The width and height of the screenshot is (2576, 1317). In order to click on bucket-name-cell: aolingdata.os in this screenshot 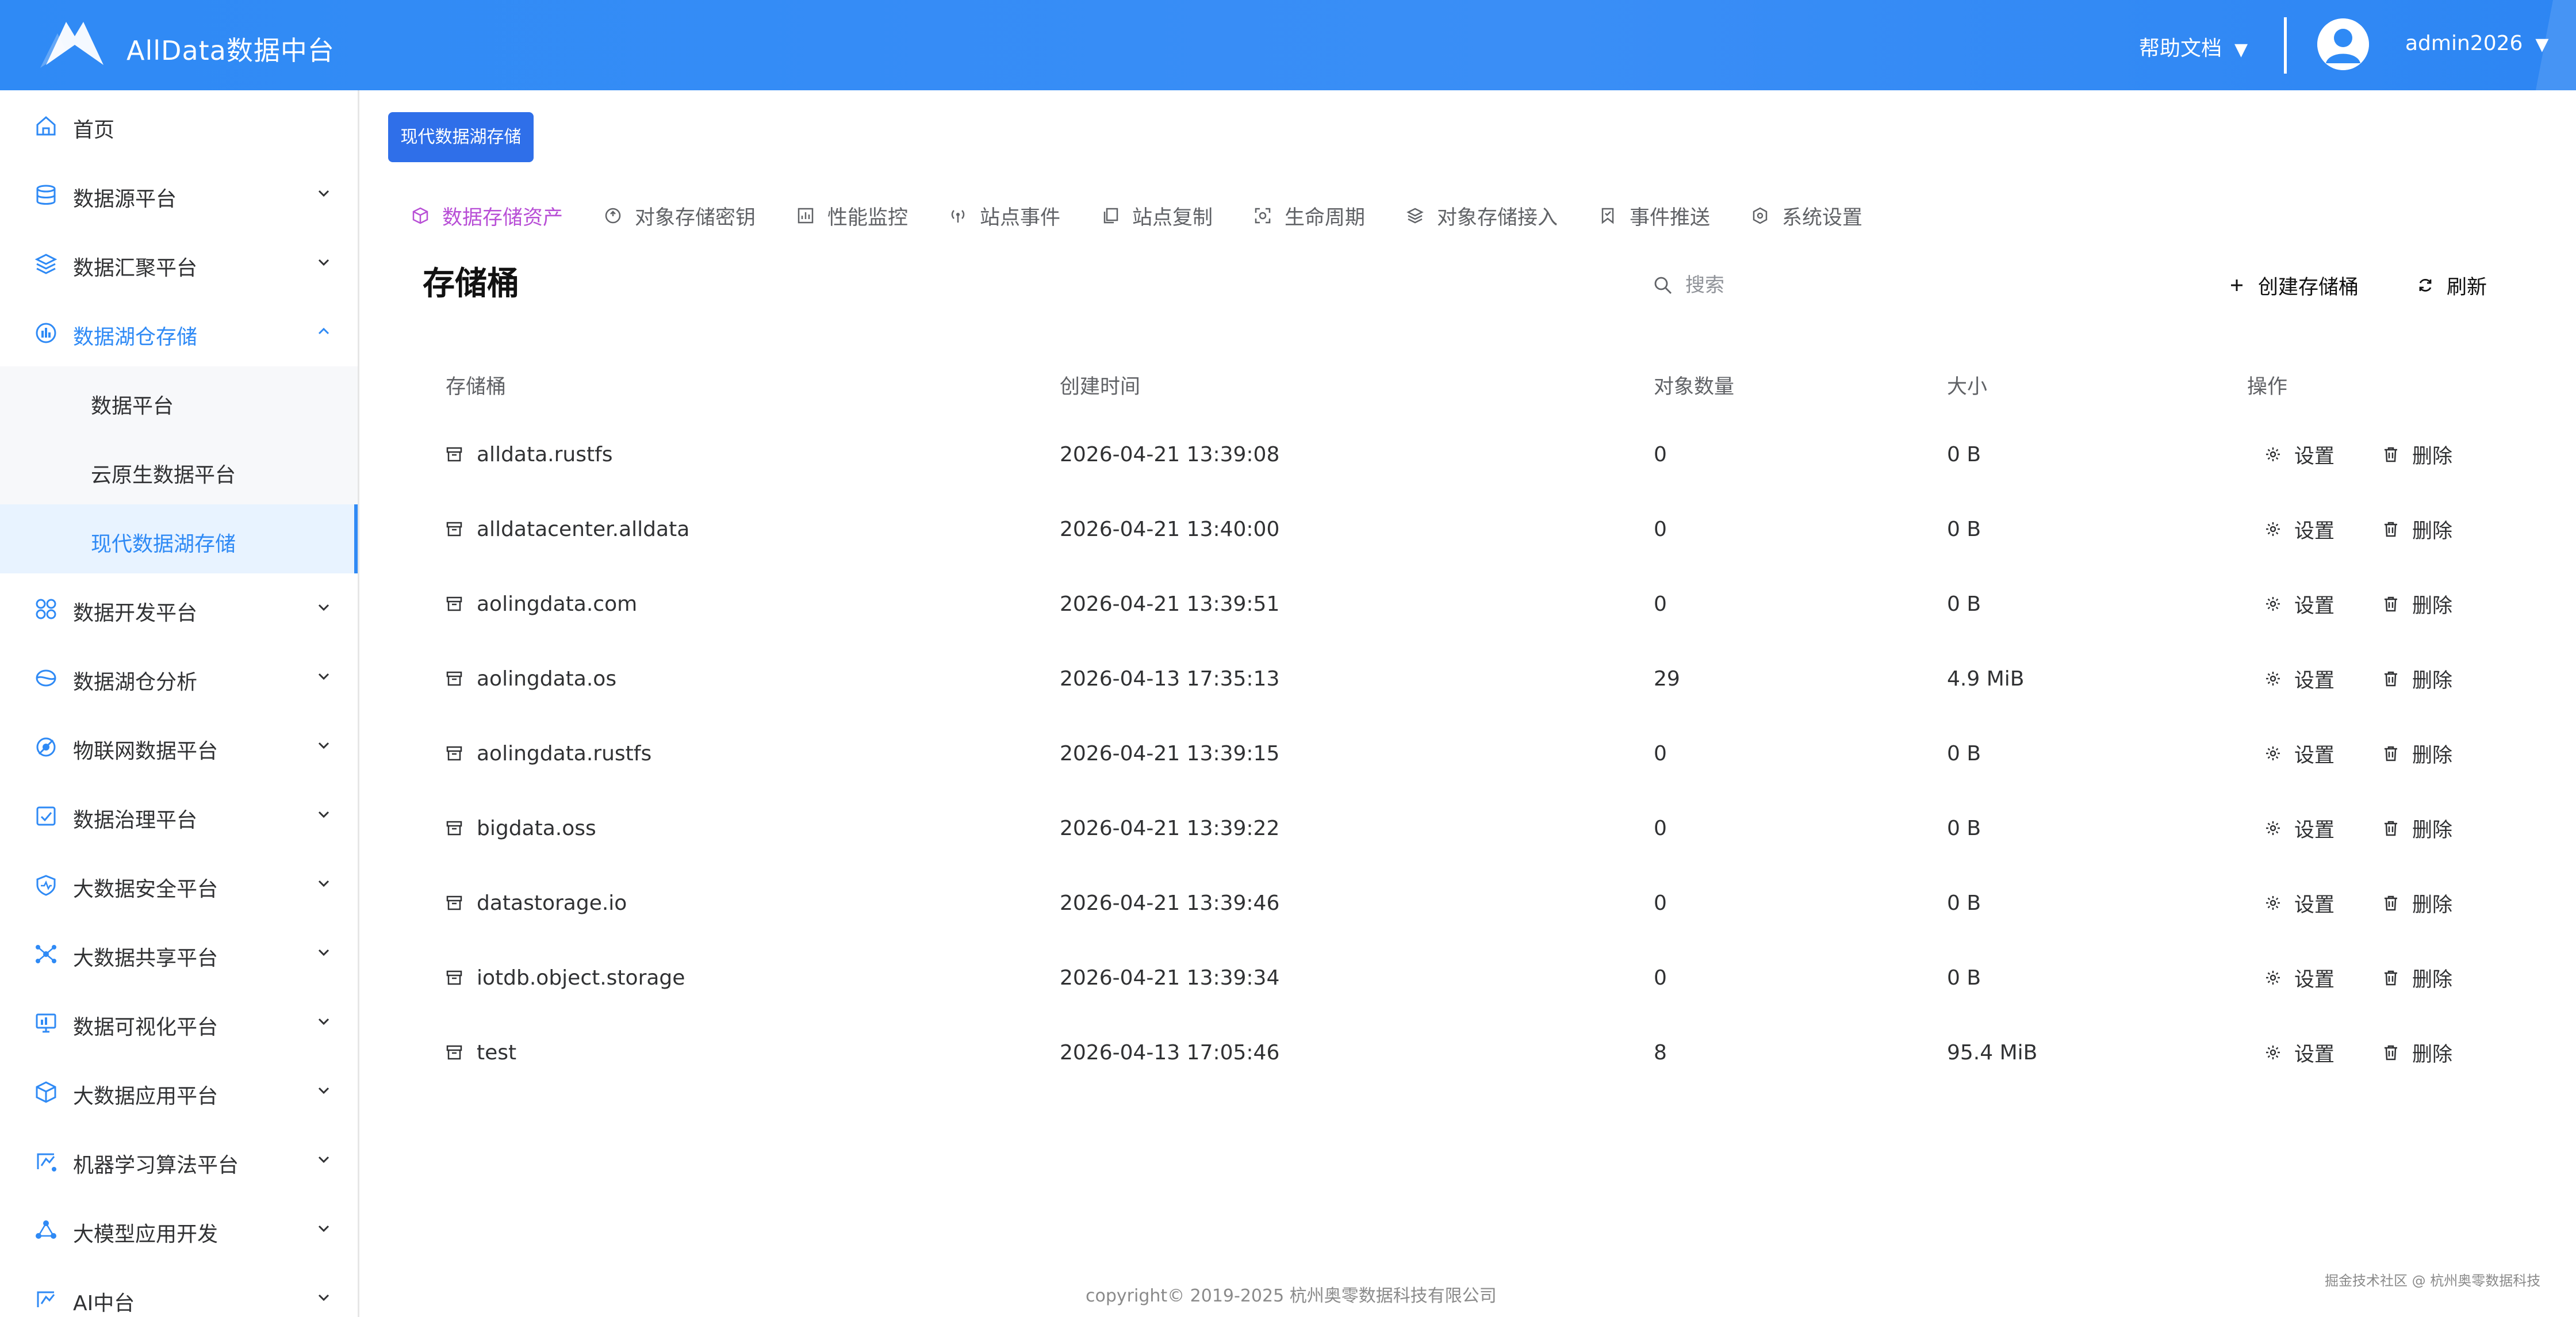, I will do `click(531, 678)`.